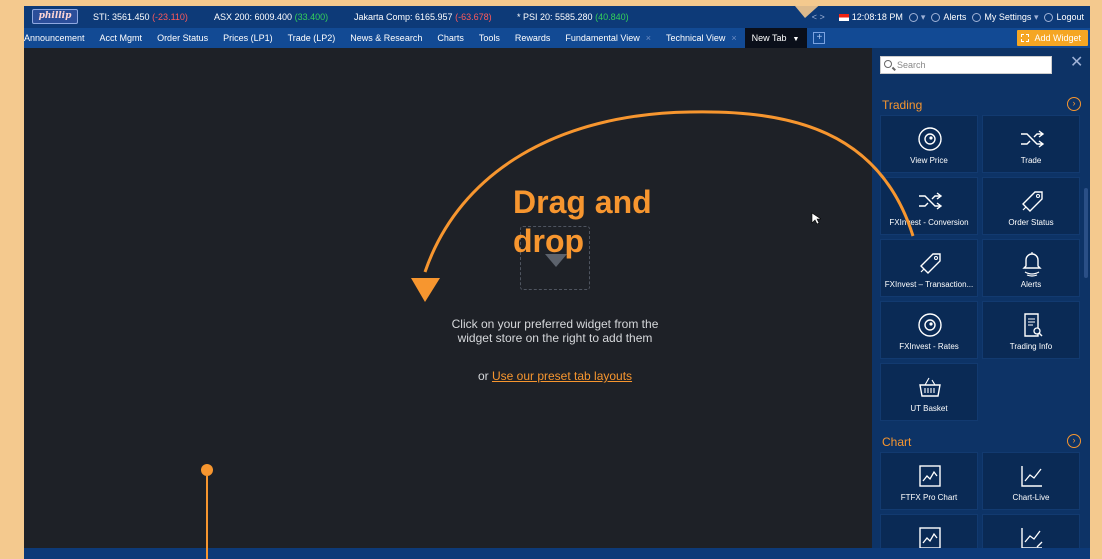  I want to click on section-chart: Chart, so click(897, 442).